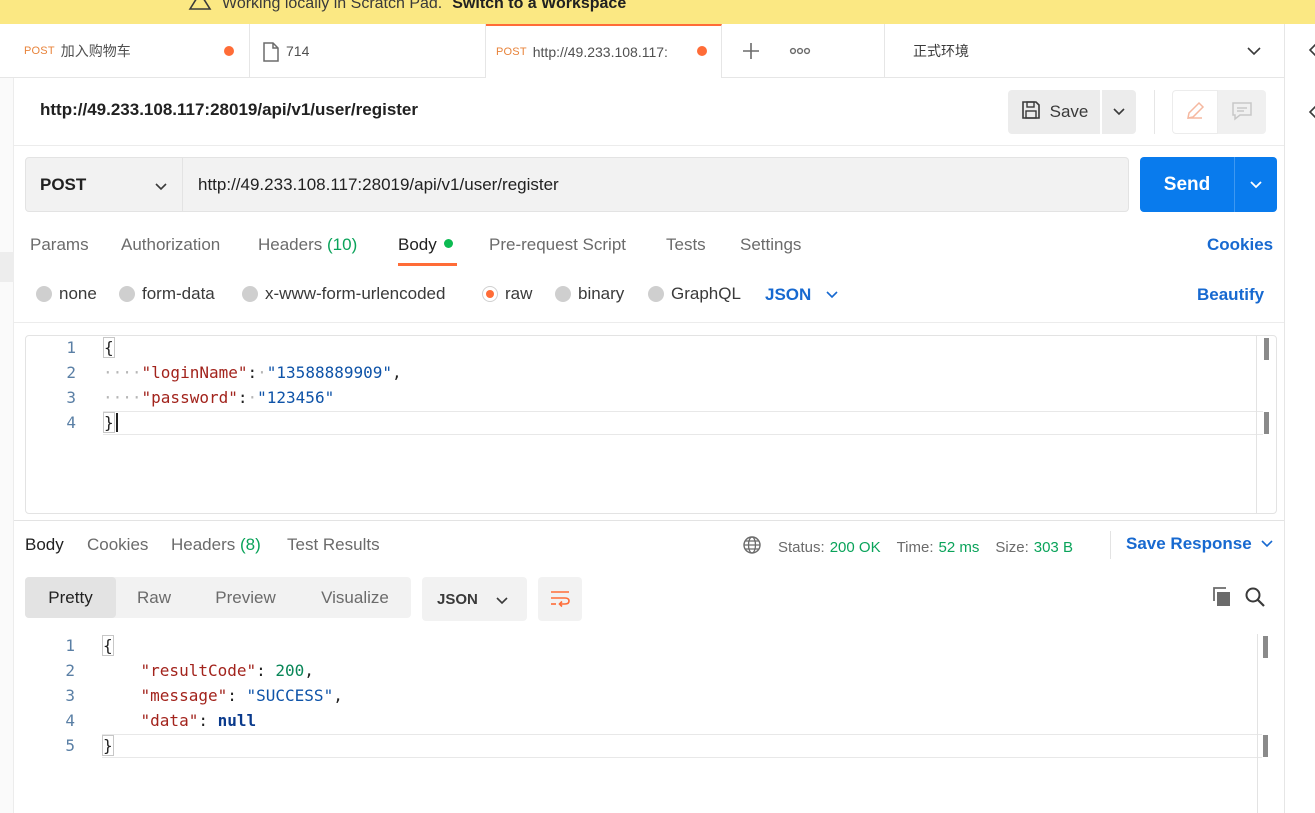 The height and width of the screenshot is (813, 1315). I want to click on code-line: 3 ····"password":·"123456", so click(200, 397).